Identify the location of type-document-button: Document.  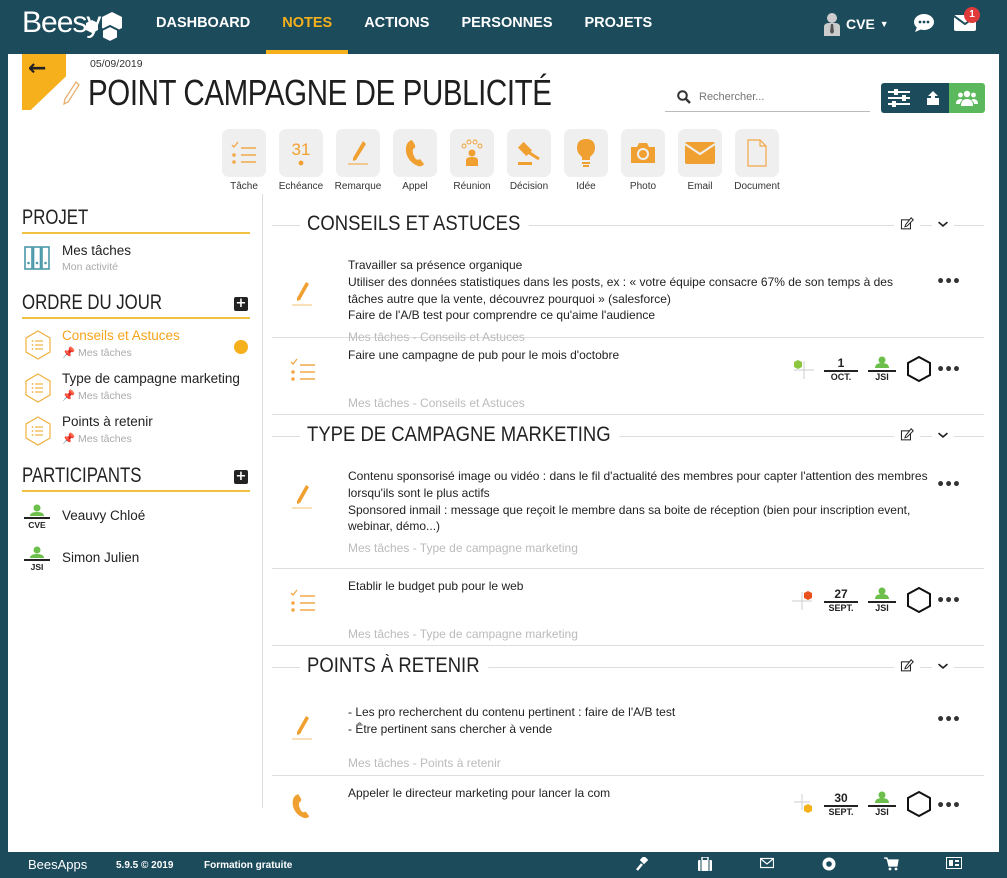
(757, 160).